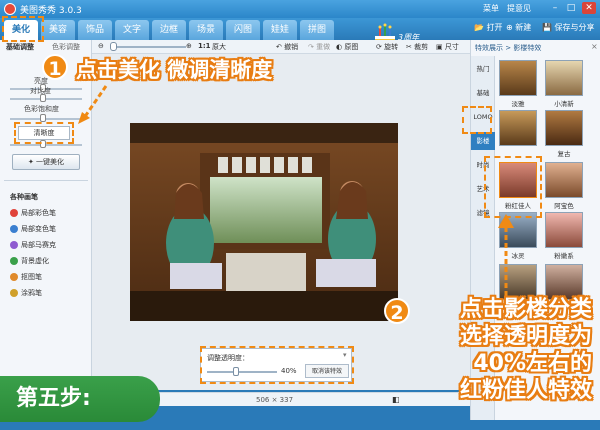 The width and height of the screenshot is (600, 430). What do you see at coordinates (300, 9) in the screenshot?
I see `title-bar: 美图秀秀 3.0.3 菜单 提意见 – □ ✕` at bounding box center [300, 9].